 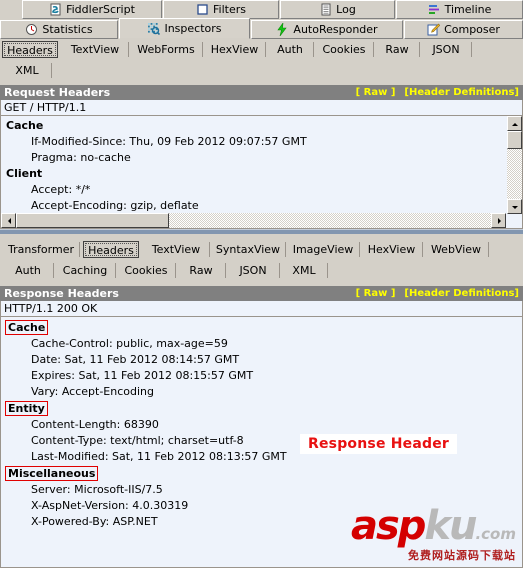 What do you see at coordinates (446, 49) in the screenshot?
I see `request-tab-json: JSON` at bounding box center [446, 49].